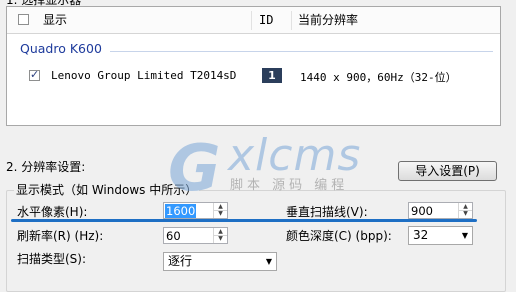 The height and width of the screenshot is (292, 516). Describe the element at coordinates (55, 20) in the screenshot. I see `header-display: 显示` at that location.